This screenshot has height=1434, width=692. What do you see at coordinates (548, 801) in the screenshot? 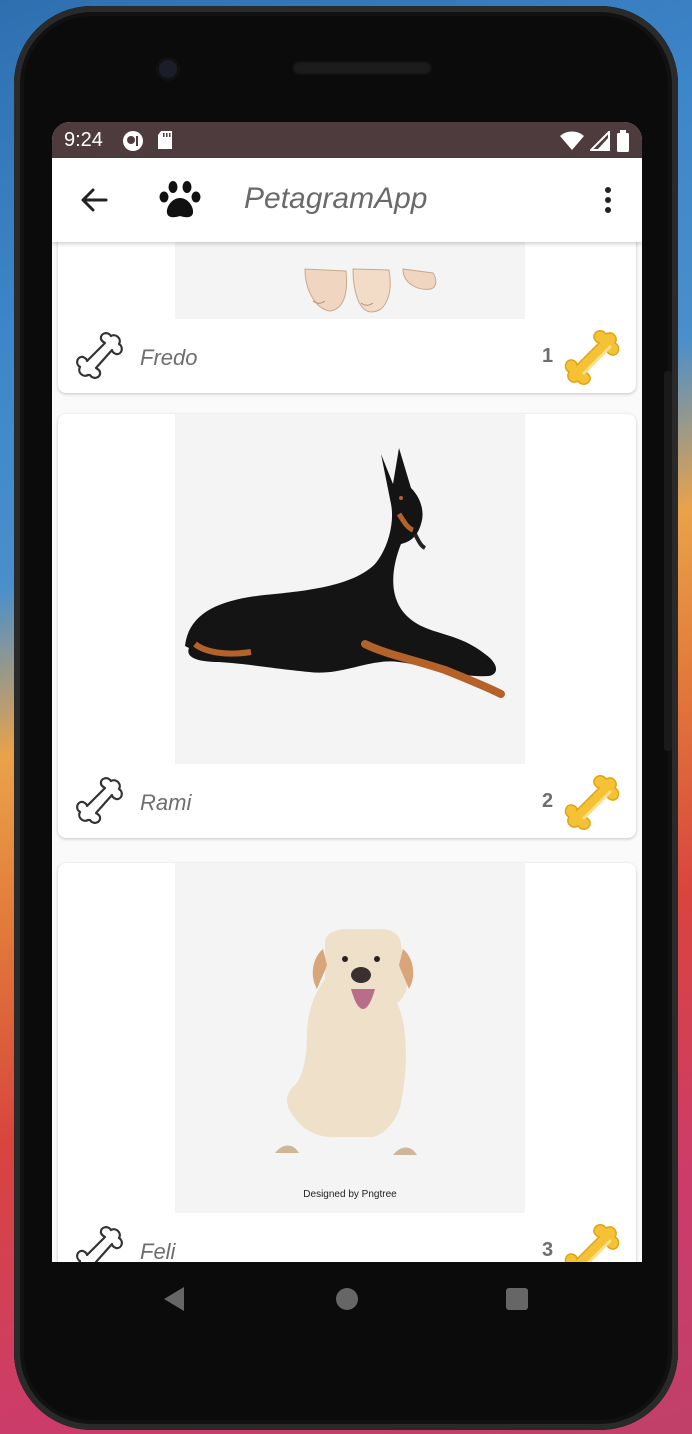
I see `like-count: 2` at bounding box center [548, 801].